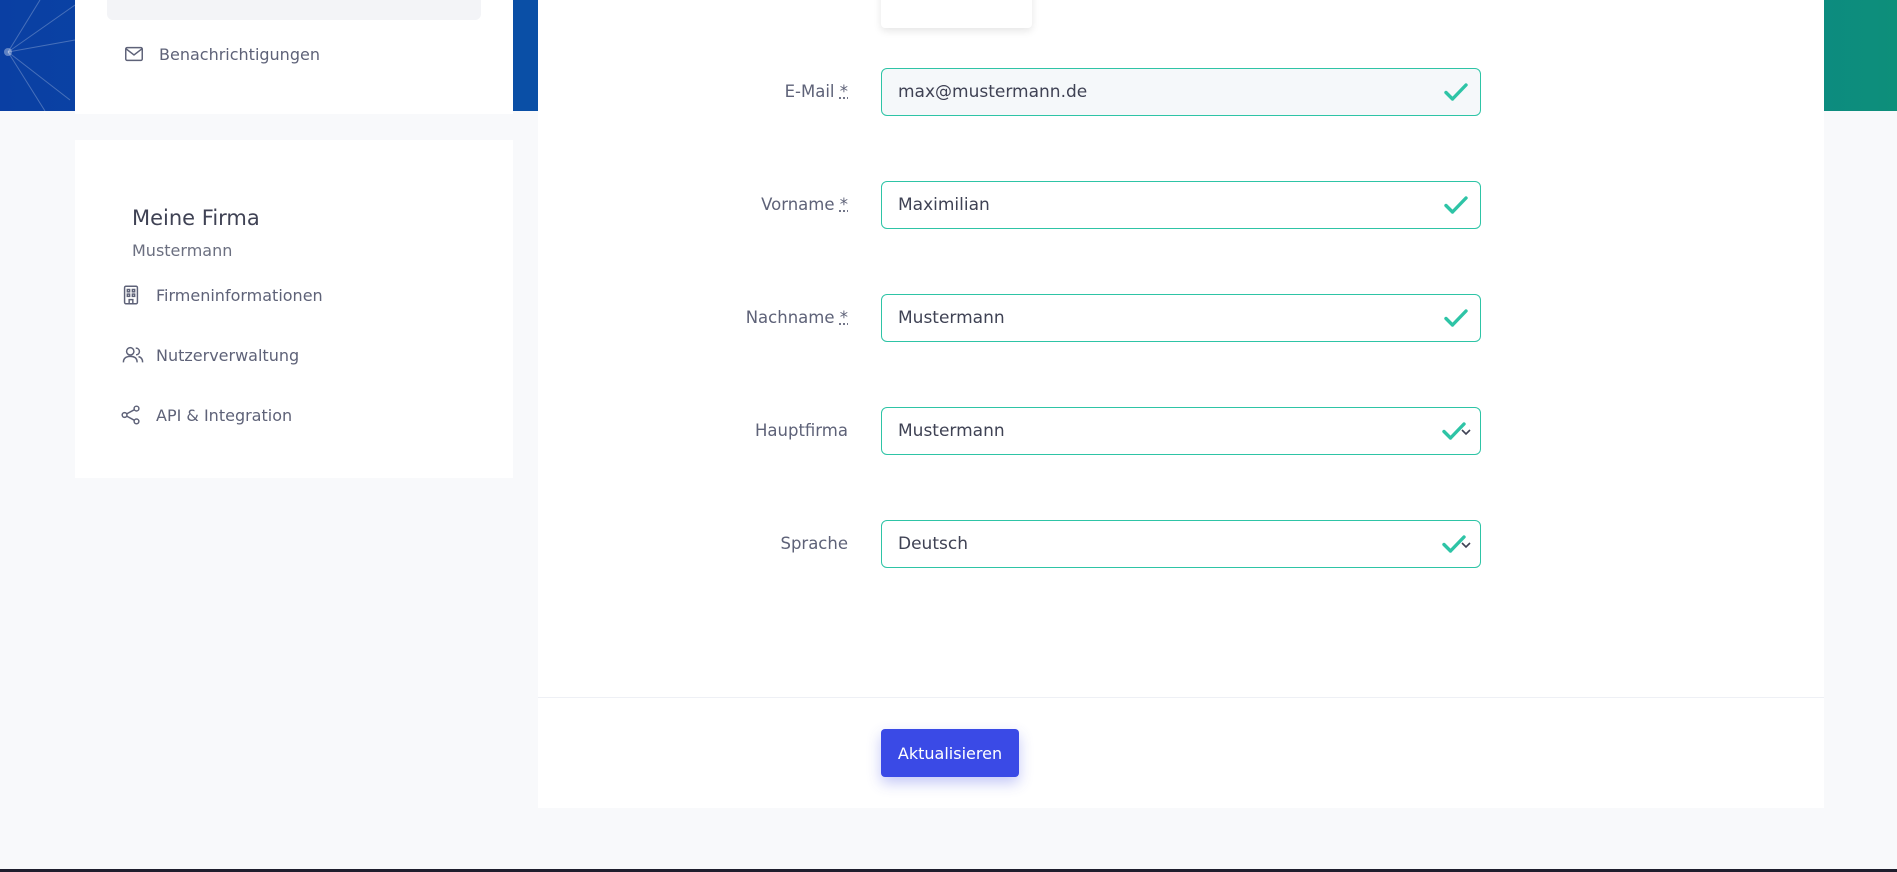  What do you see at coordinates (1181, 205) in the screenshot?
I see `vorname-field: Maximilian` at bounding box center [1181, 205].